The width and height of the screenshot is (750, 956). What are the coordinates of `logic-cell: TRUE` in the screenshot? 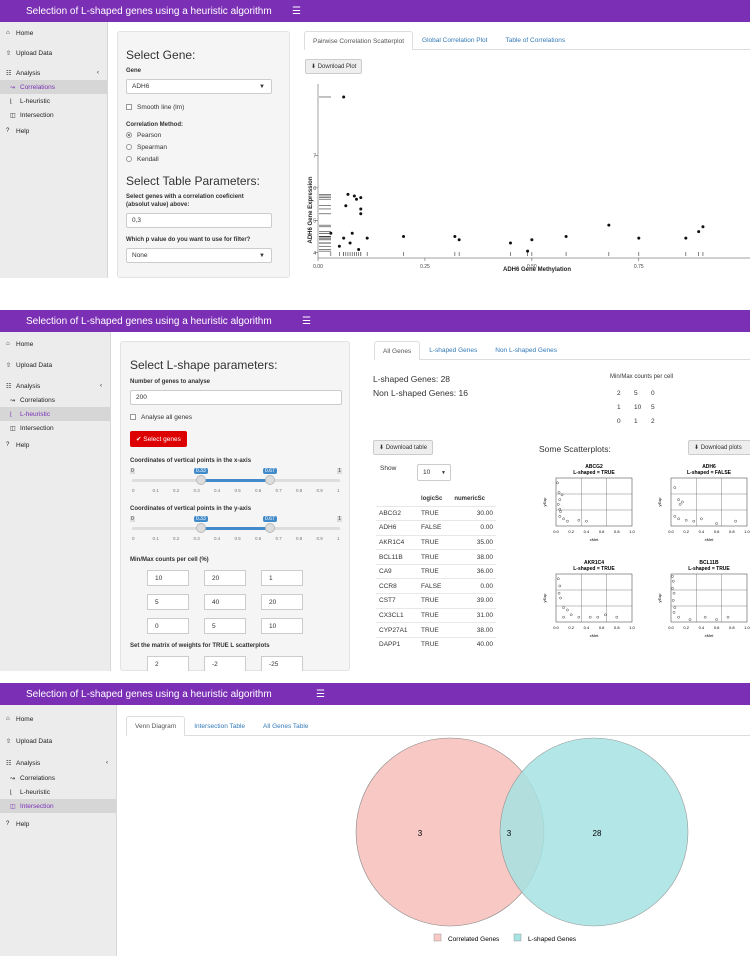 It's located at (435, 630).